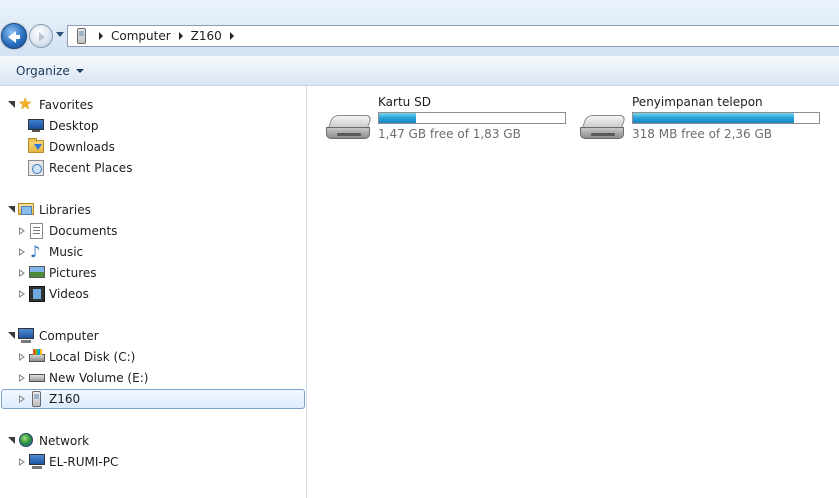 The width and height of the screenshot is (839, 498). Describe the element at coordinates (37, 355) in the screenshot. I see `local-disk-icon` at that location.